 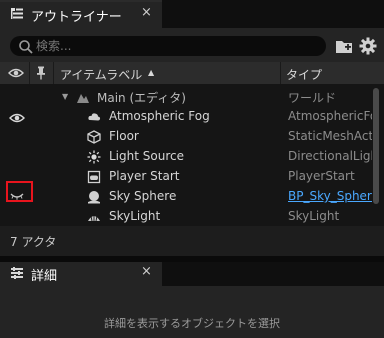 What do you see at coordinates (16, 73) in the screenshot?
I see `visibility-column-eye-icon` at bounding box center [16, 73].